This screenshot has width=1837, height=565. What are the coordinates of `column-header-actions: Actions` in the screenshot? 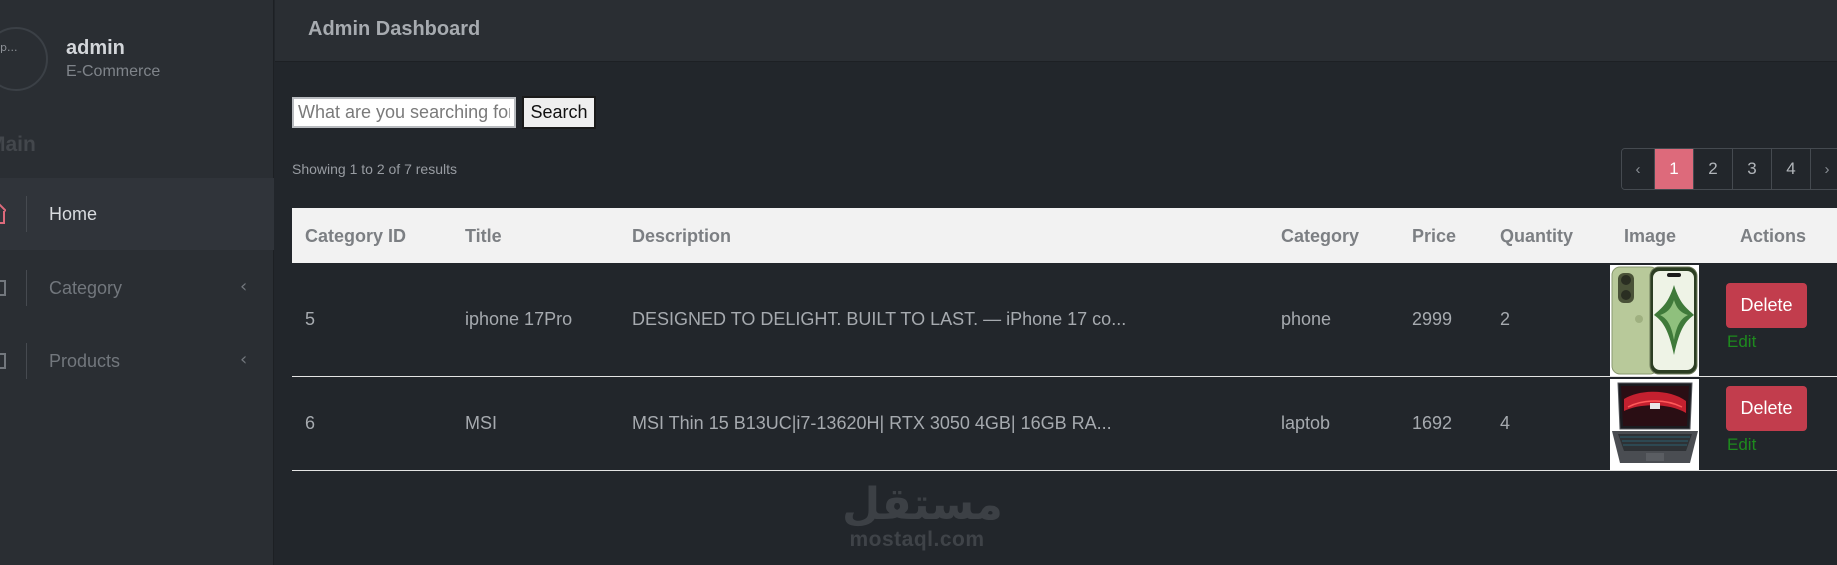 It's located at (1773, 236).